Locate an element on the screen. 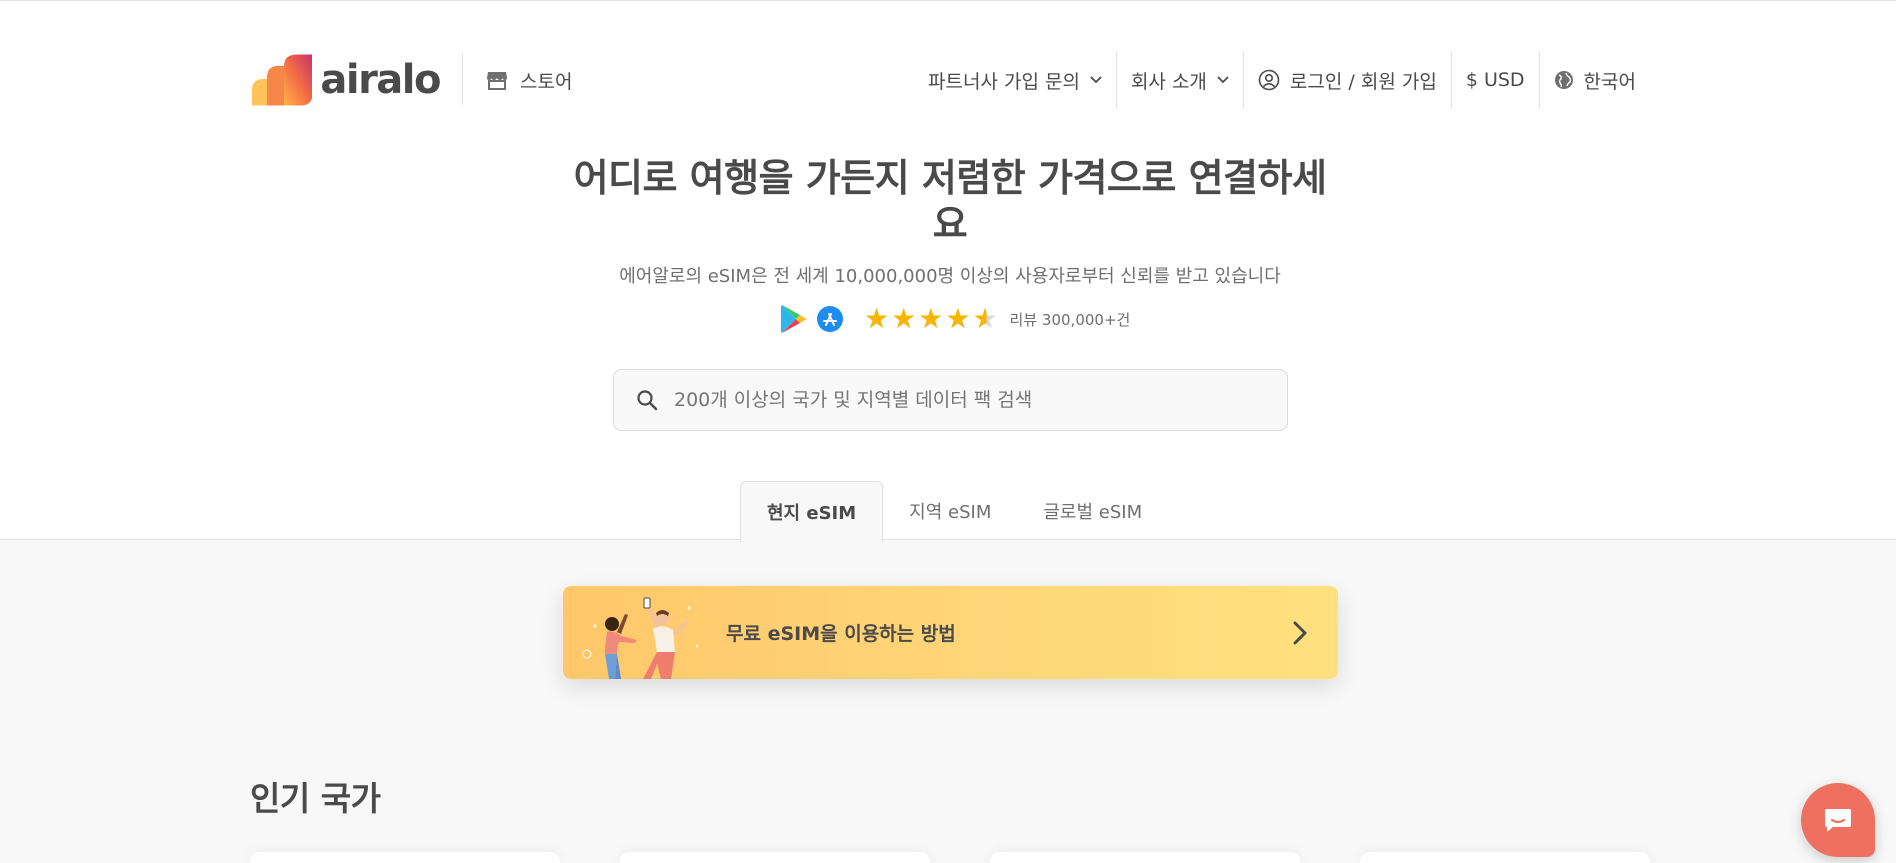  nav-company-menu: 회사 소개 is located at coordinates (1180, 80).